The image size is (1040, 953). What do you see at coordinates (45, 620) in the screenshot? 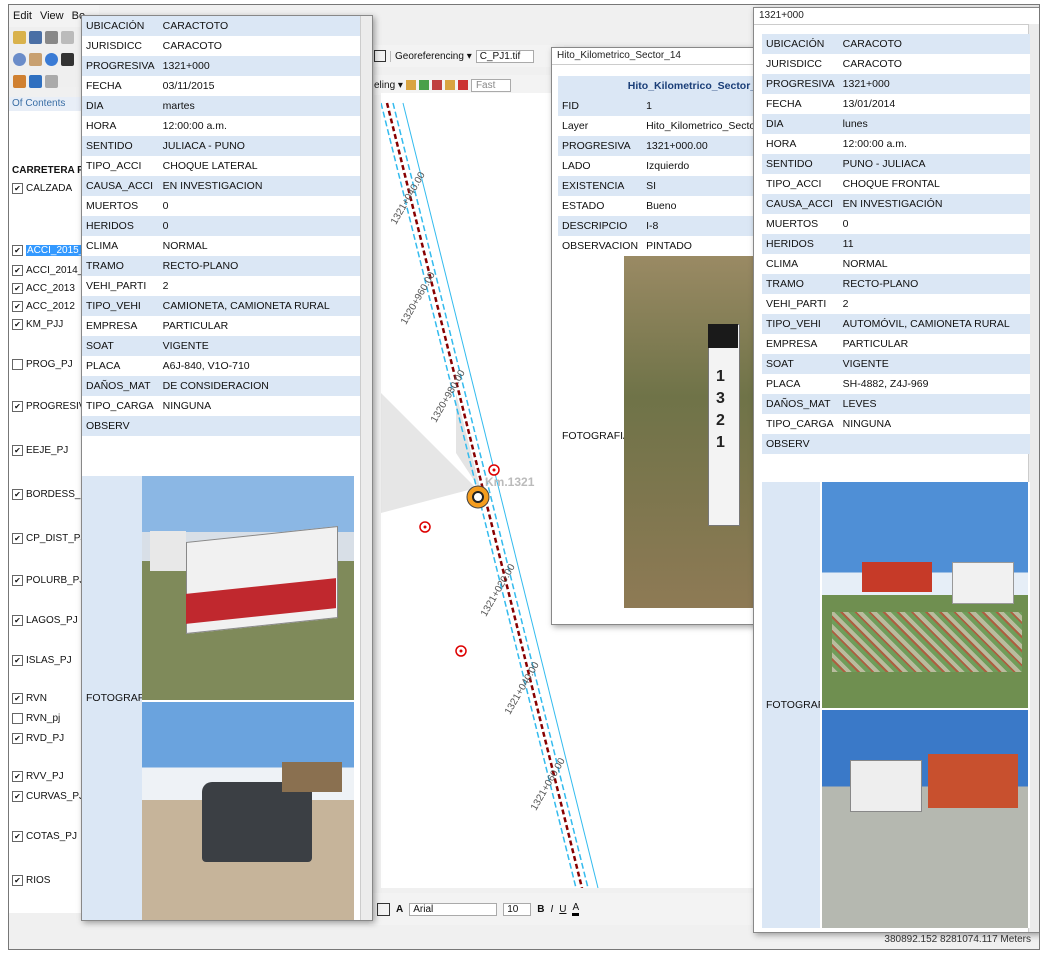
I see `toc-layer-item: ✔ LAGOS_PJ` at bounding box center [45, 620].